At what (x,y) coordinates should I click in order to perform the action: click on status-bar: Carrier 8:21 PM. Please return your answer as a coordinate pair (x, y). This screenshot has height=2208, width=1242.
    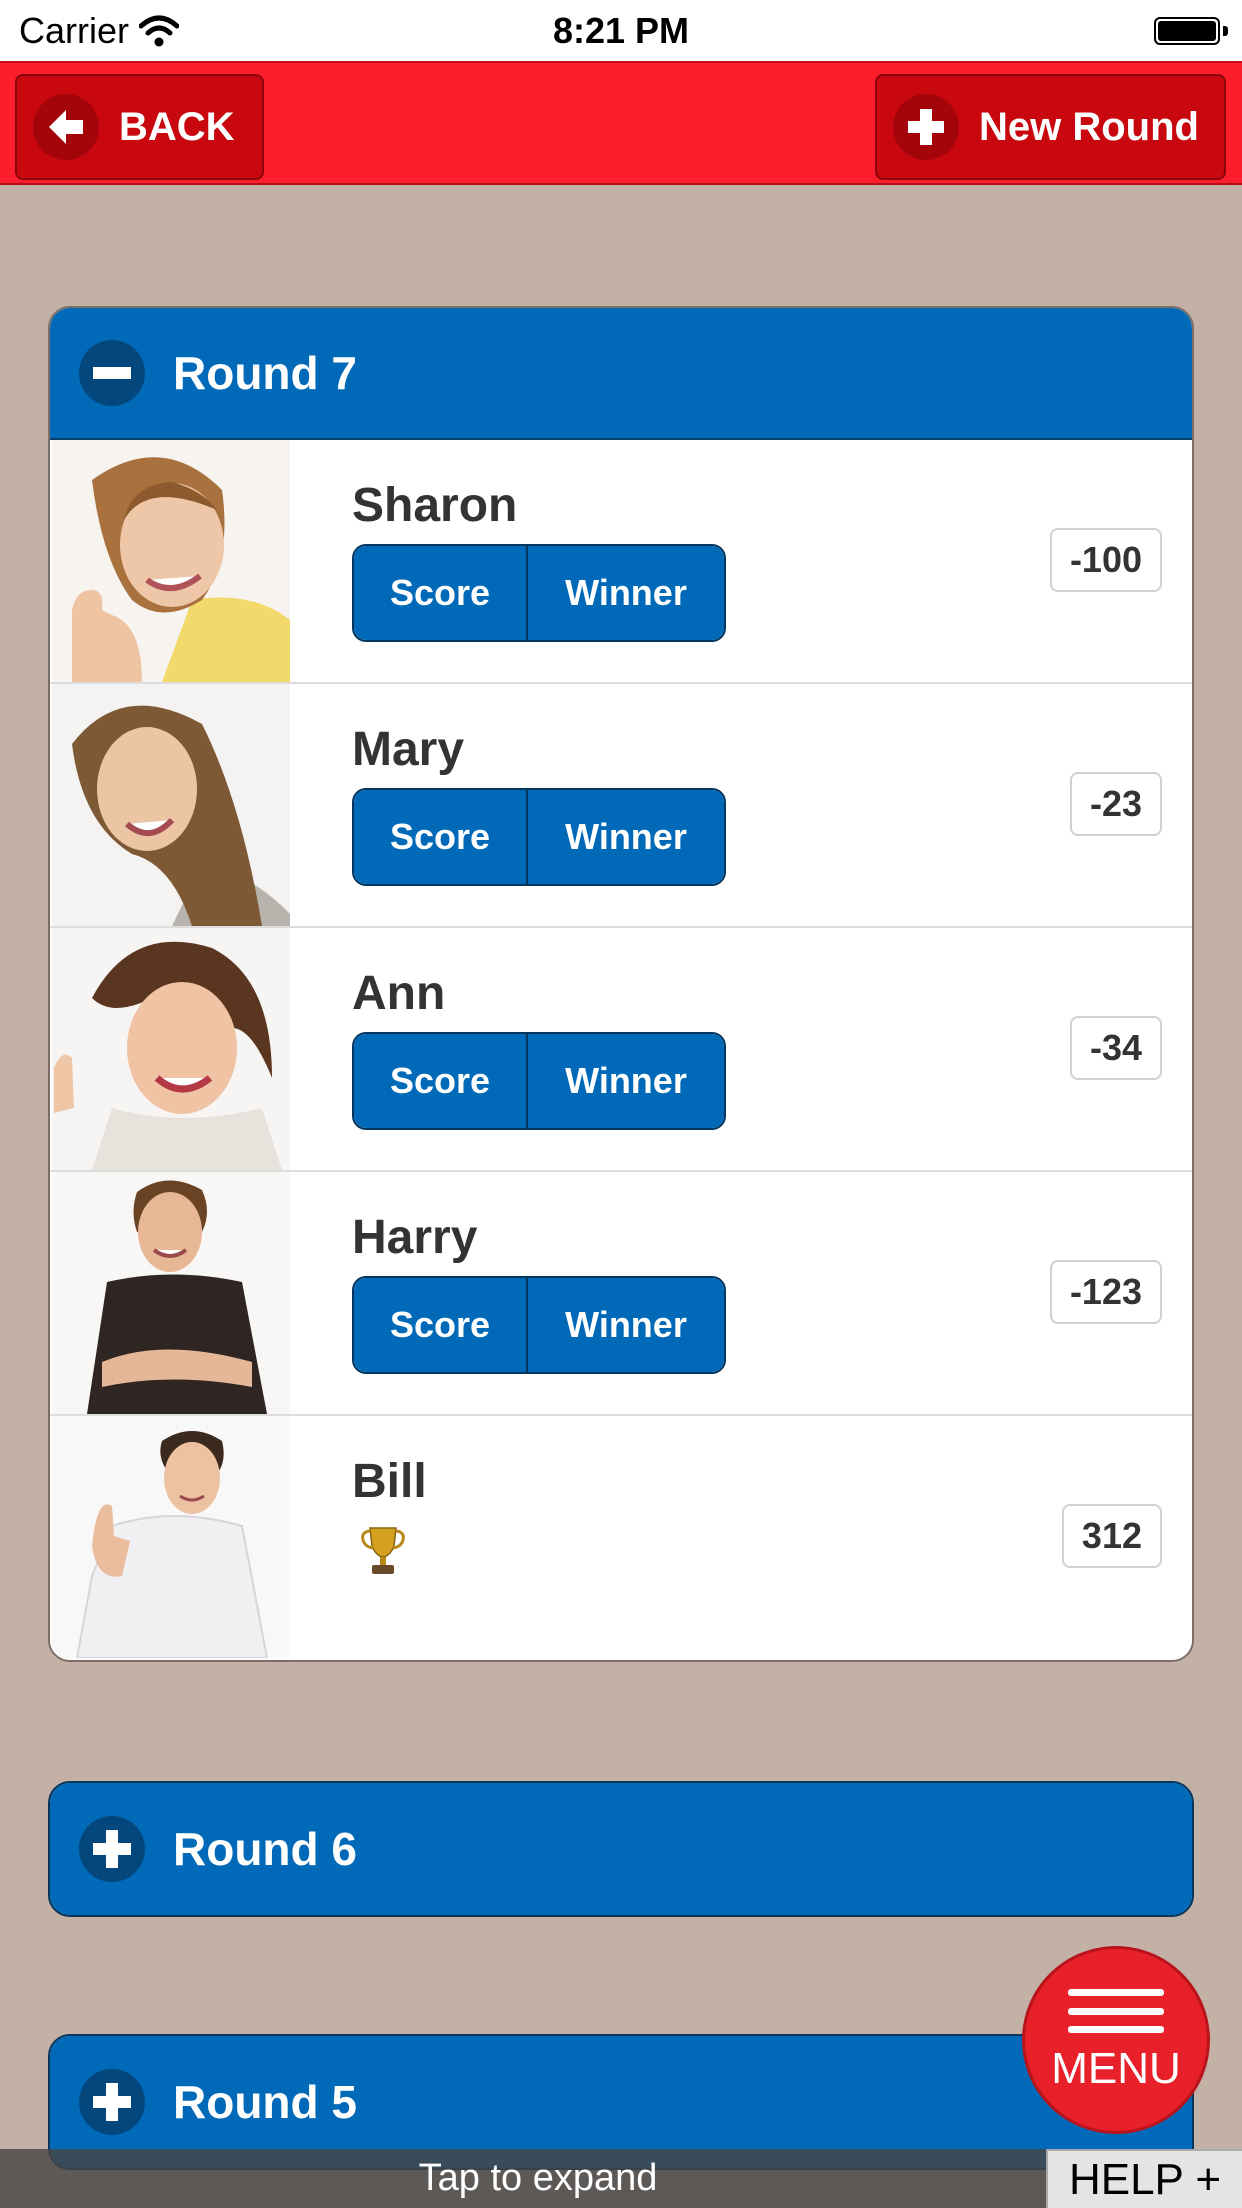
    Looking at the image, I should click on (621, 30).